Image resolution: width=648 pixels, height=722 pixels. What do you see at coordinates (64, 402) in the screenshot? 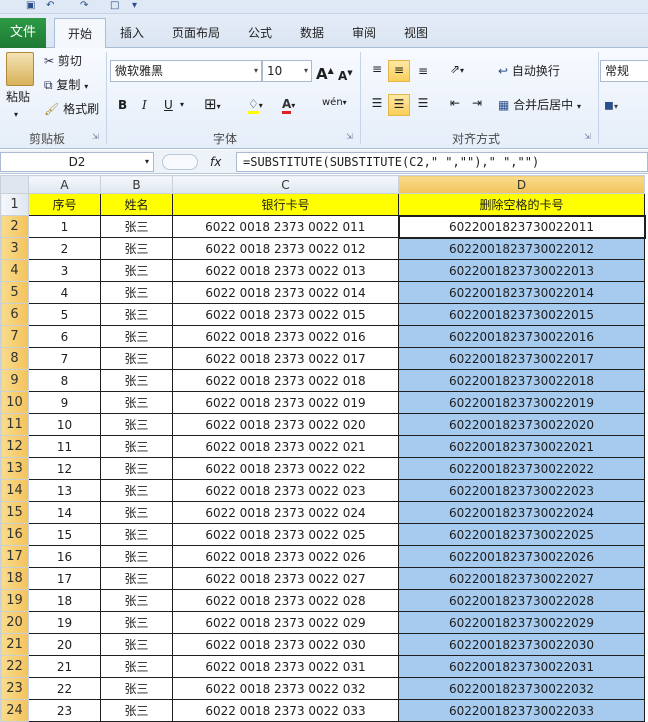
I see `table-cell: 9` at bounding box center [64, 402].